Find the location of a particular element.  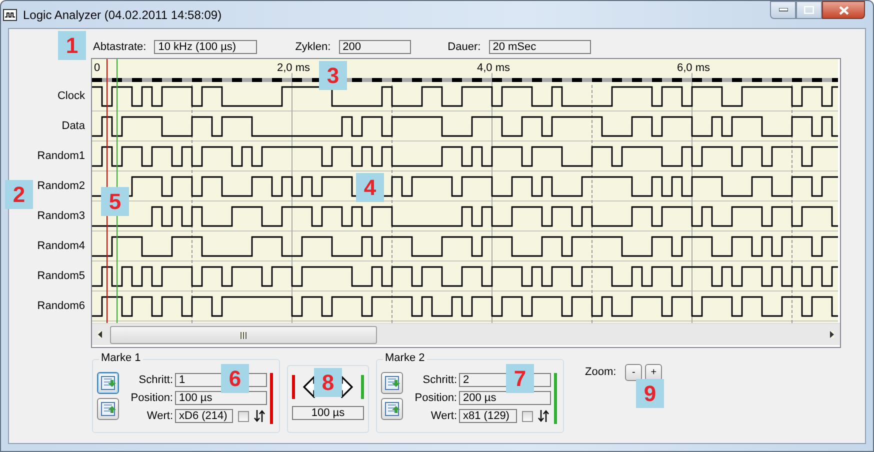

callout-number: 7 is located at coordinates (520, 378).